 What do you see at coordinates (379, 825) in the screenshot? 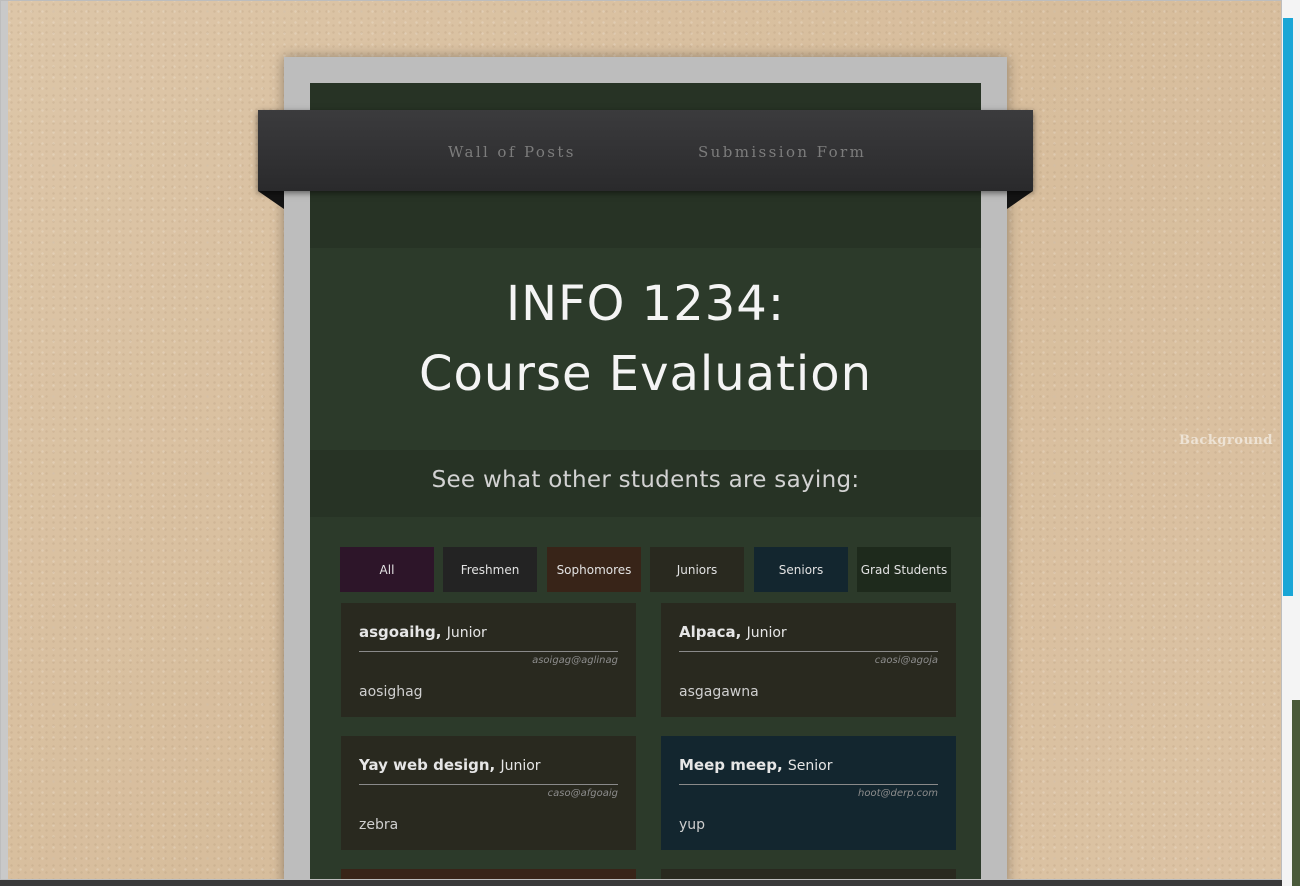
I see `post-comment: zebra` at bounding box center [379, 825].